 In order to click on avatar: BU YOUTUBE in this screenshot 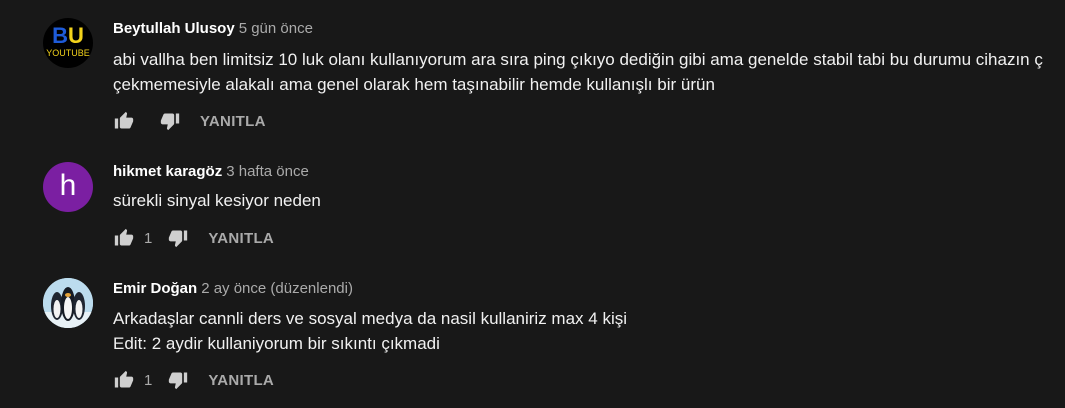, I will do `click(68, 43)`.